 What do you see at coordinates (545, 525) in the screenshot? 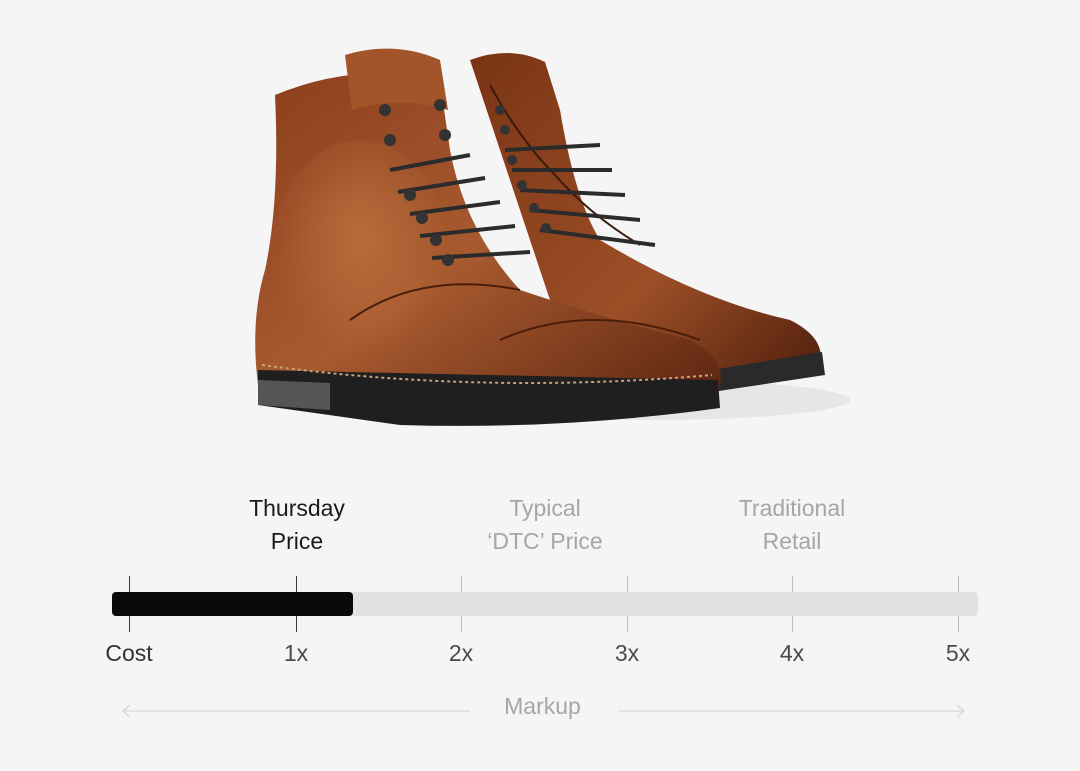
I see `dtc-price-label: Typical ‘DTC’ Price` at bounding box center [545, 525].